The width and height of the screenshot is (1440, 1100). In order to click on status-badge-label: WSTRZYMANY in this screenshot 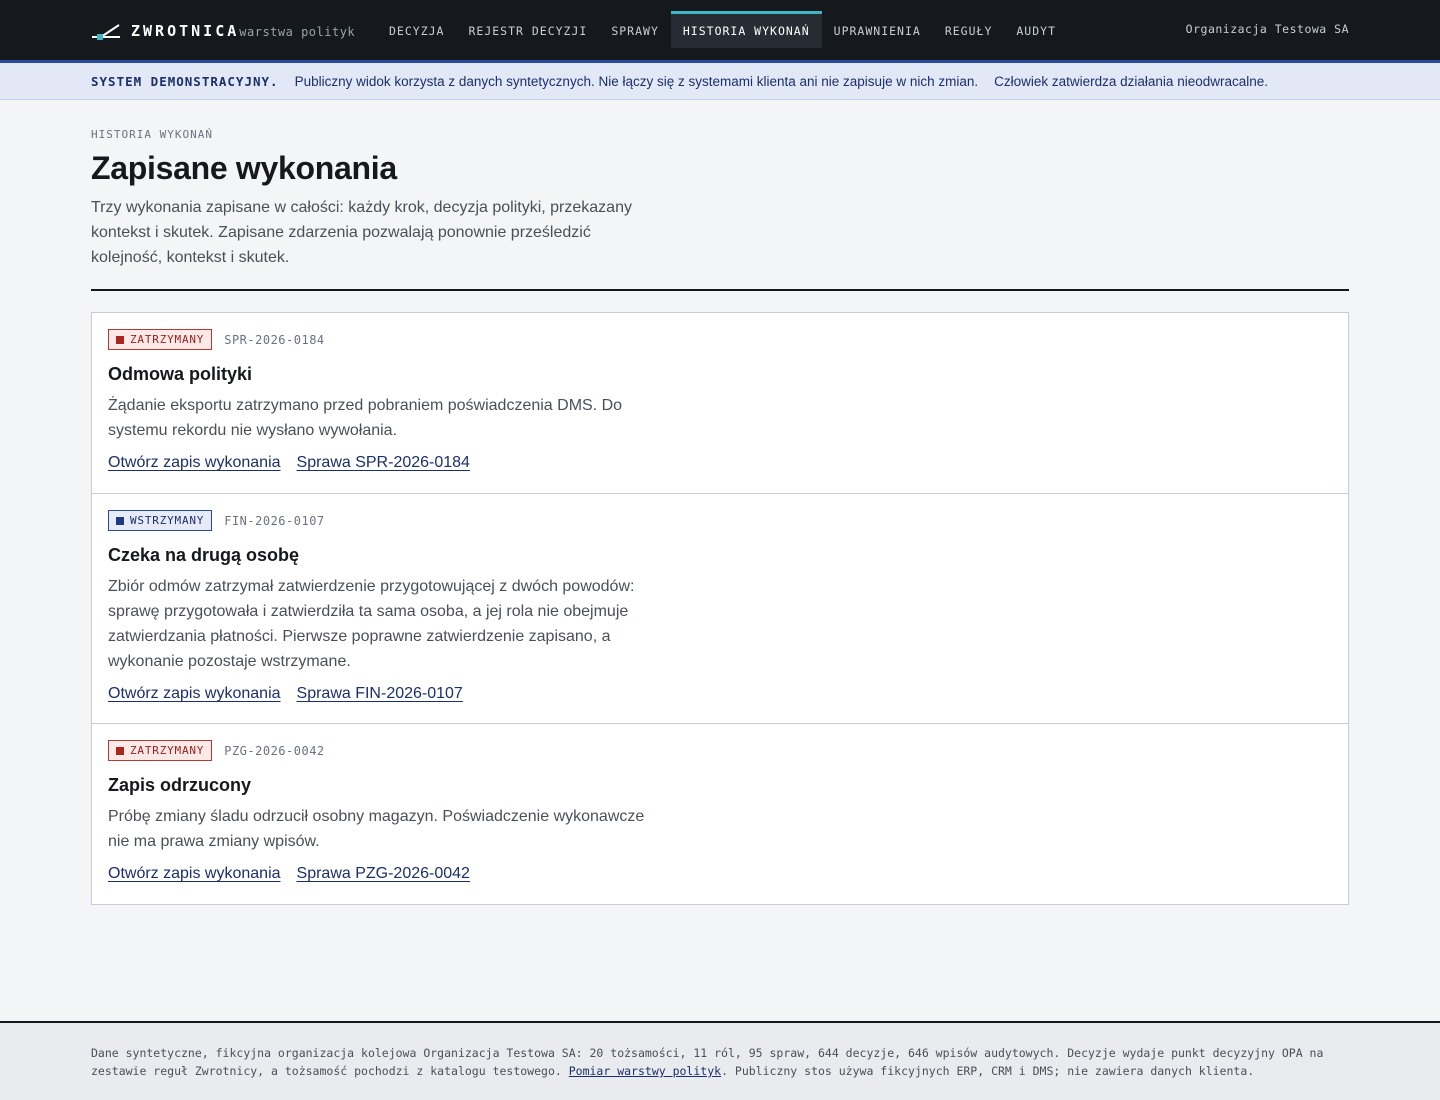, I will do `click(167, 520)`.